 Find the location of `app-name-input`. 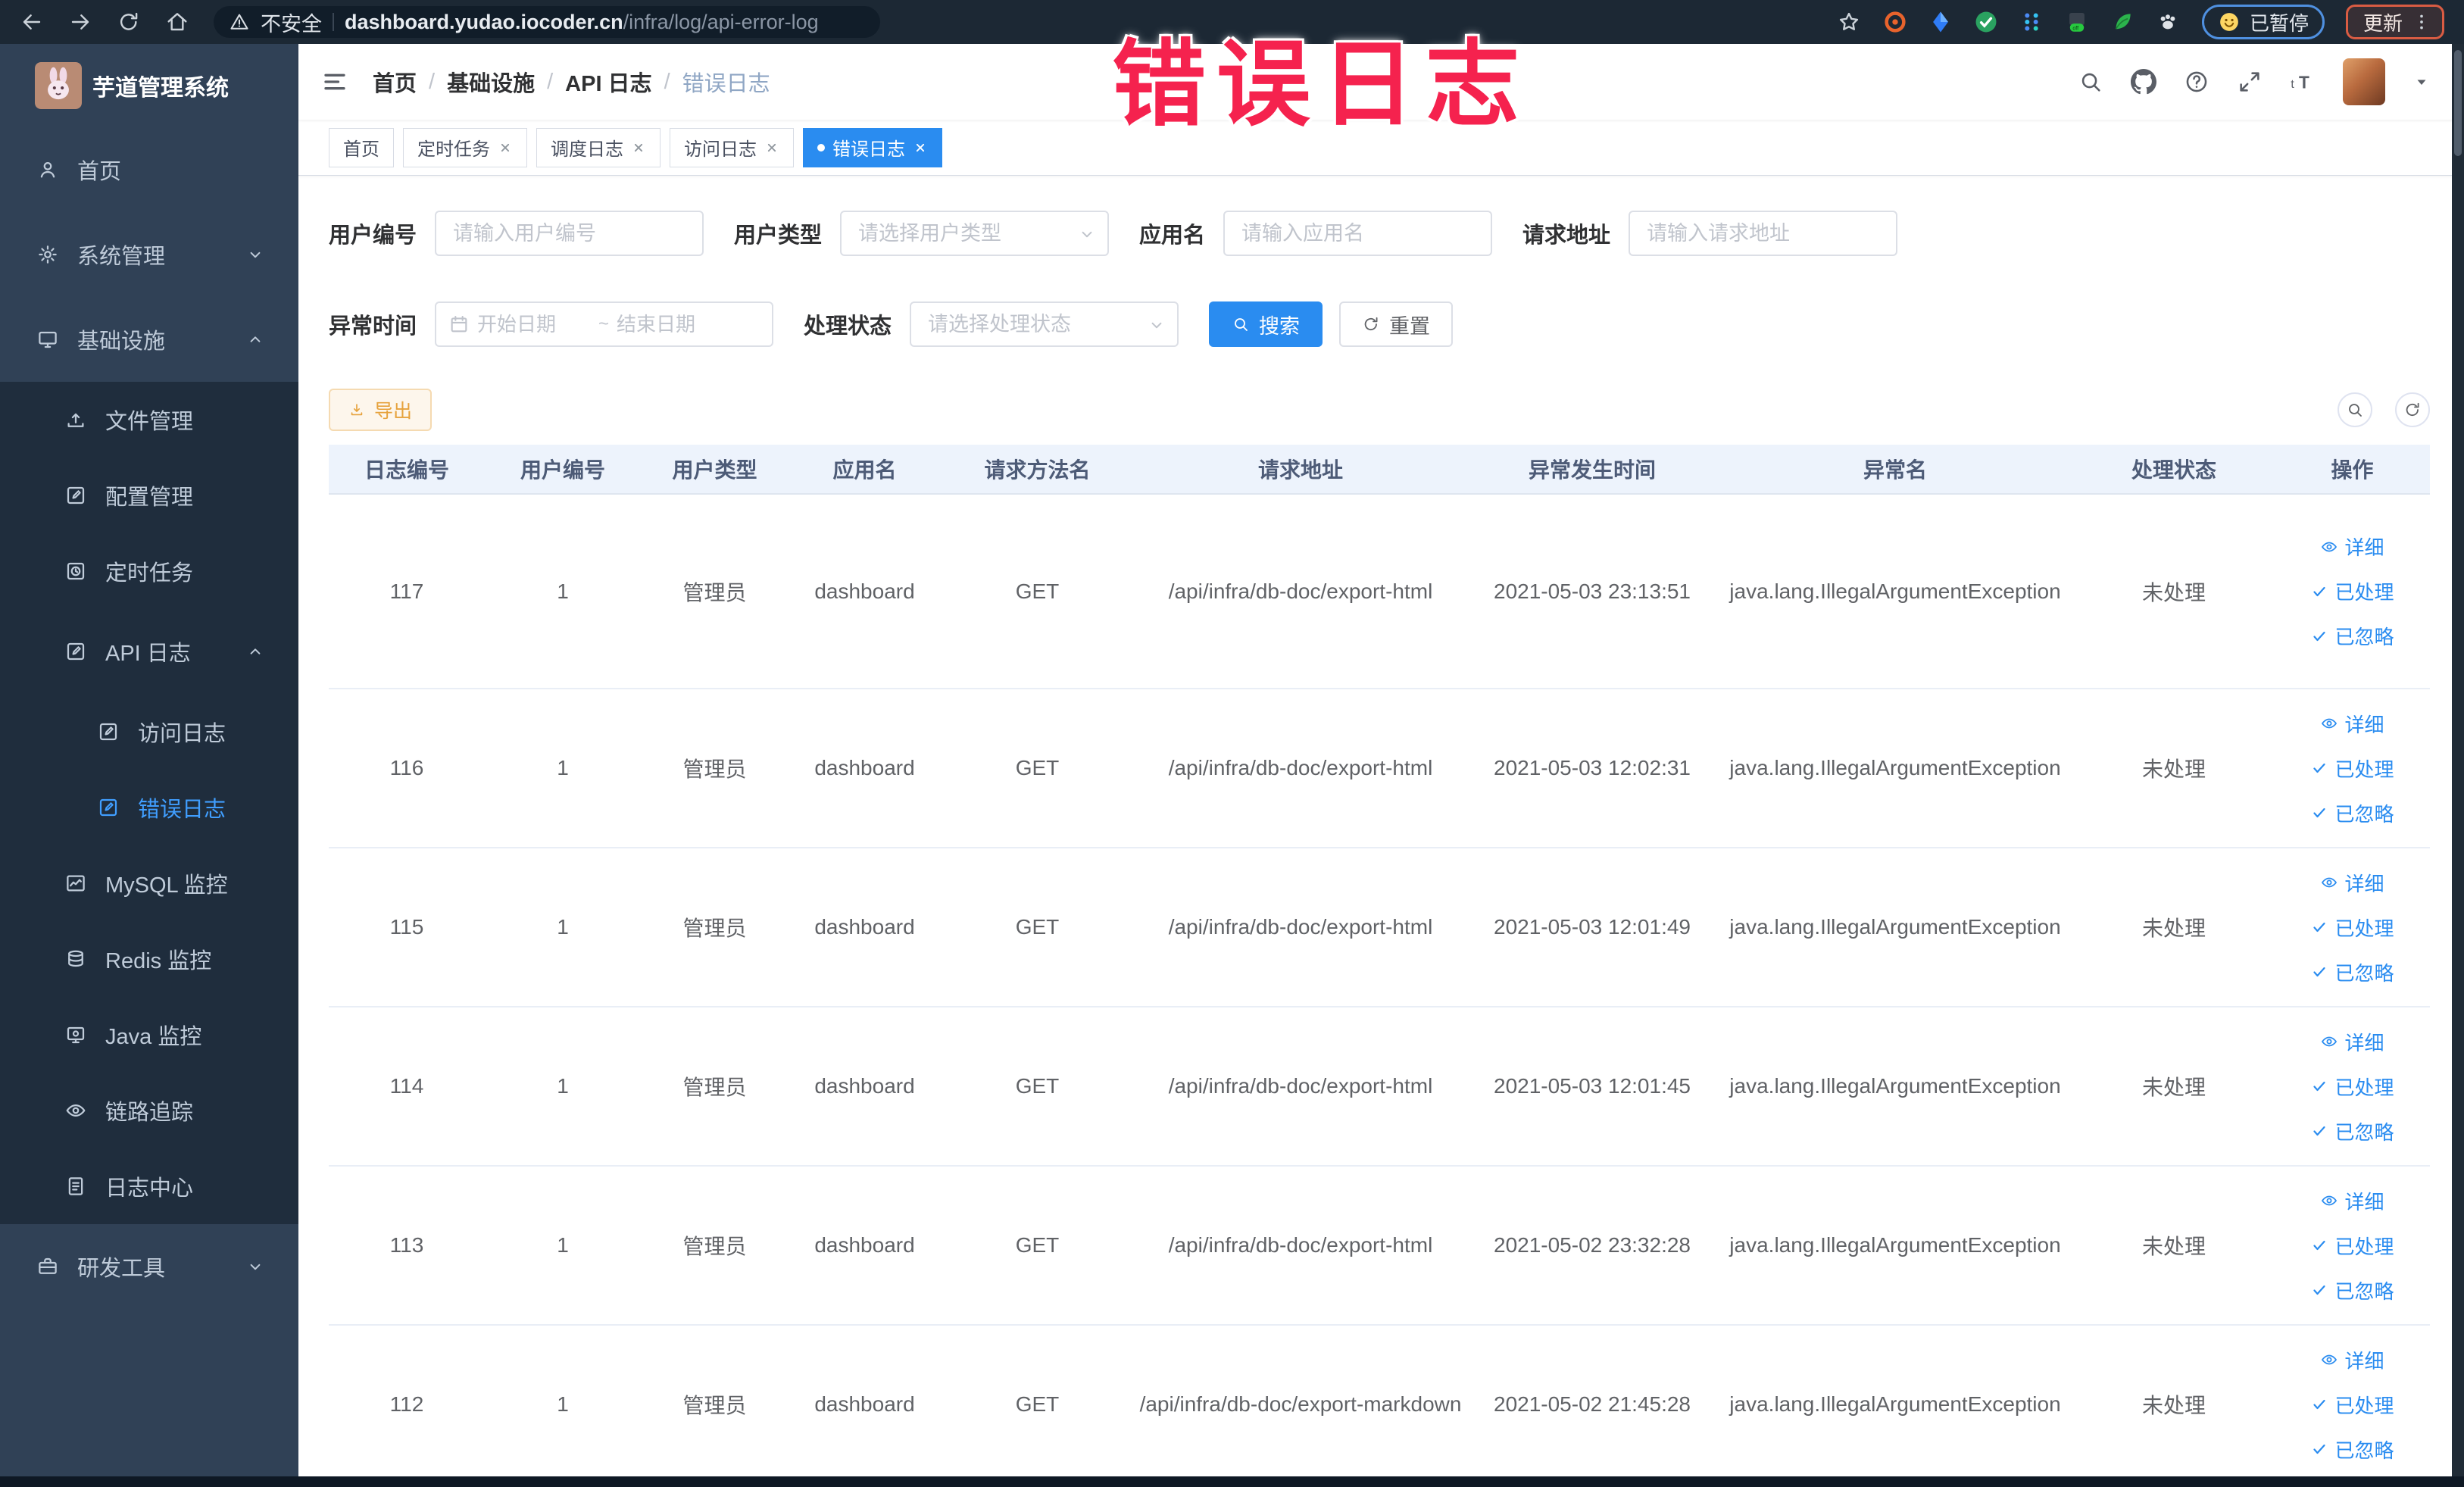

app-name-input is located at coordinates (1358, 233).